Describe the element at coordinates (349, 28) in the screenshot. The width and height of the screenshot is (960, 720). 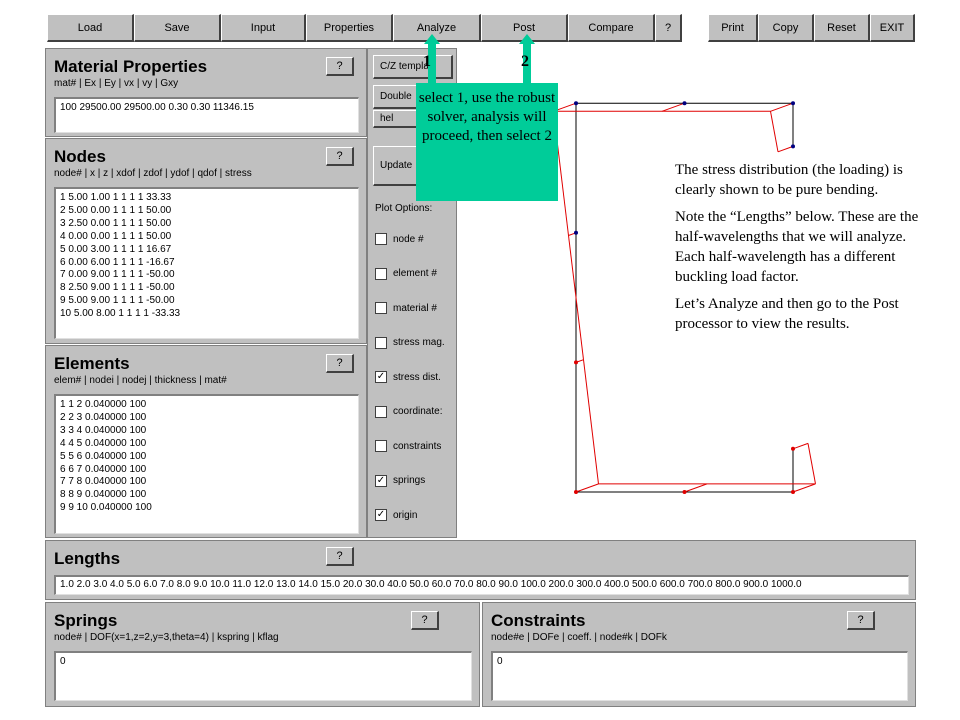
I see `properties-button: Properties` at that location.